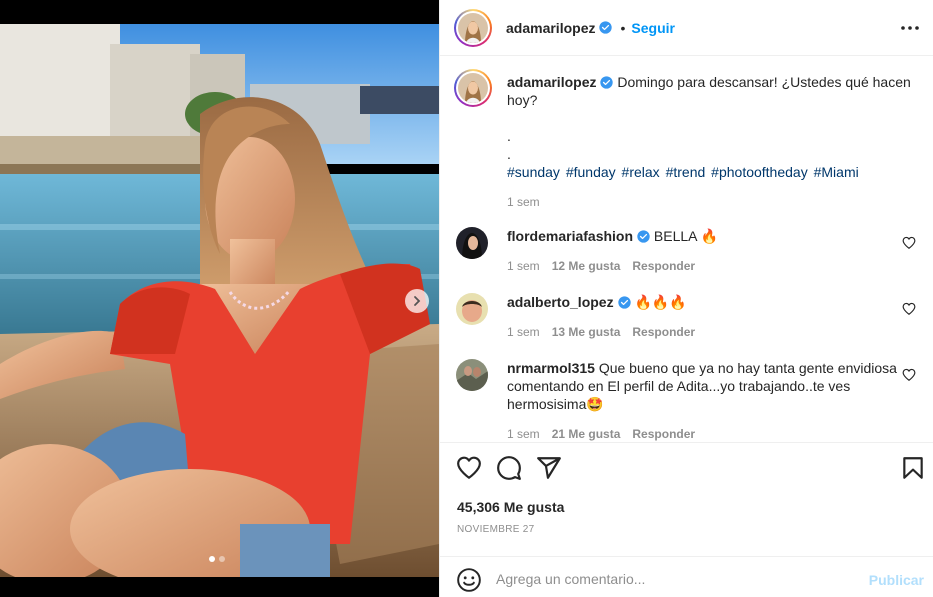 The width and height of the screenshot is (933, 597). I want to click on comment-bubble-icon, so click(509, 468).